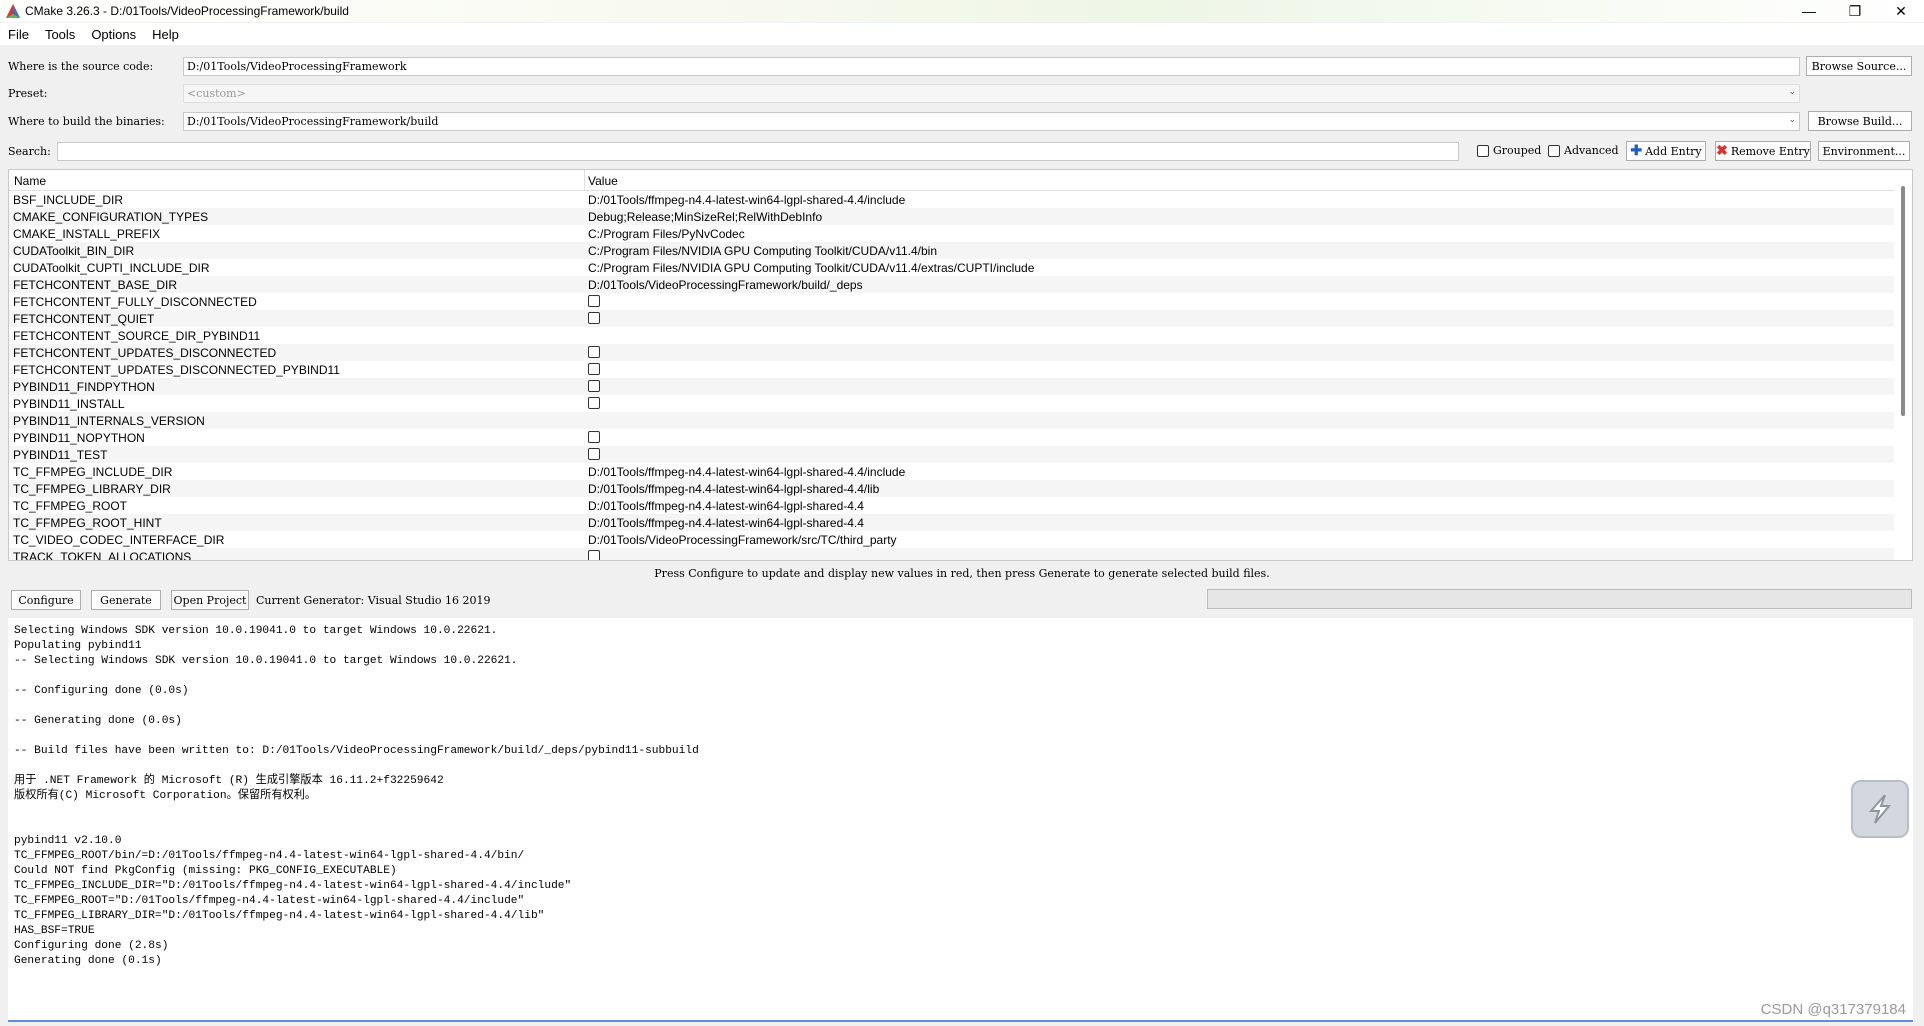  Describe the element at coordinates (603, 181) in the screenshot. I see `col-value-header: Value` at that location.